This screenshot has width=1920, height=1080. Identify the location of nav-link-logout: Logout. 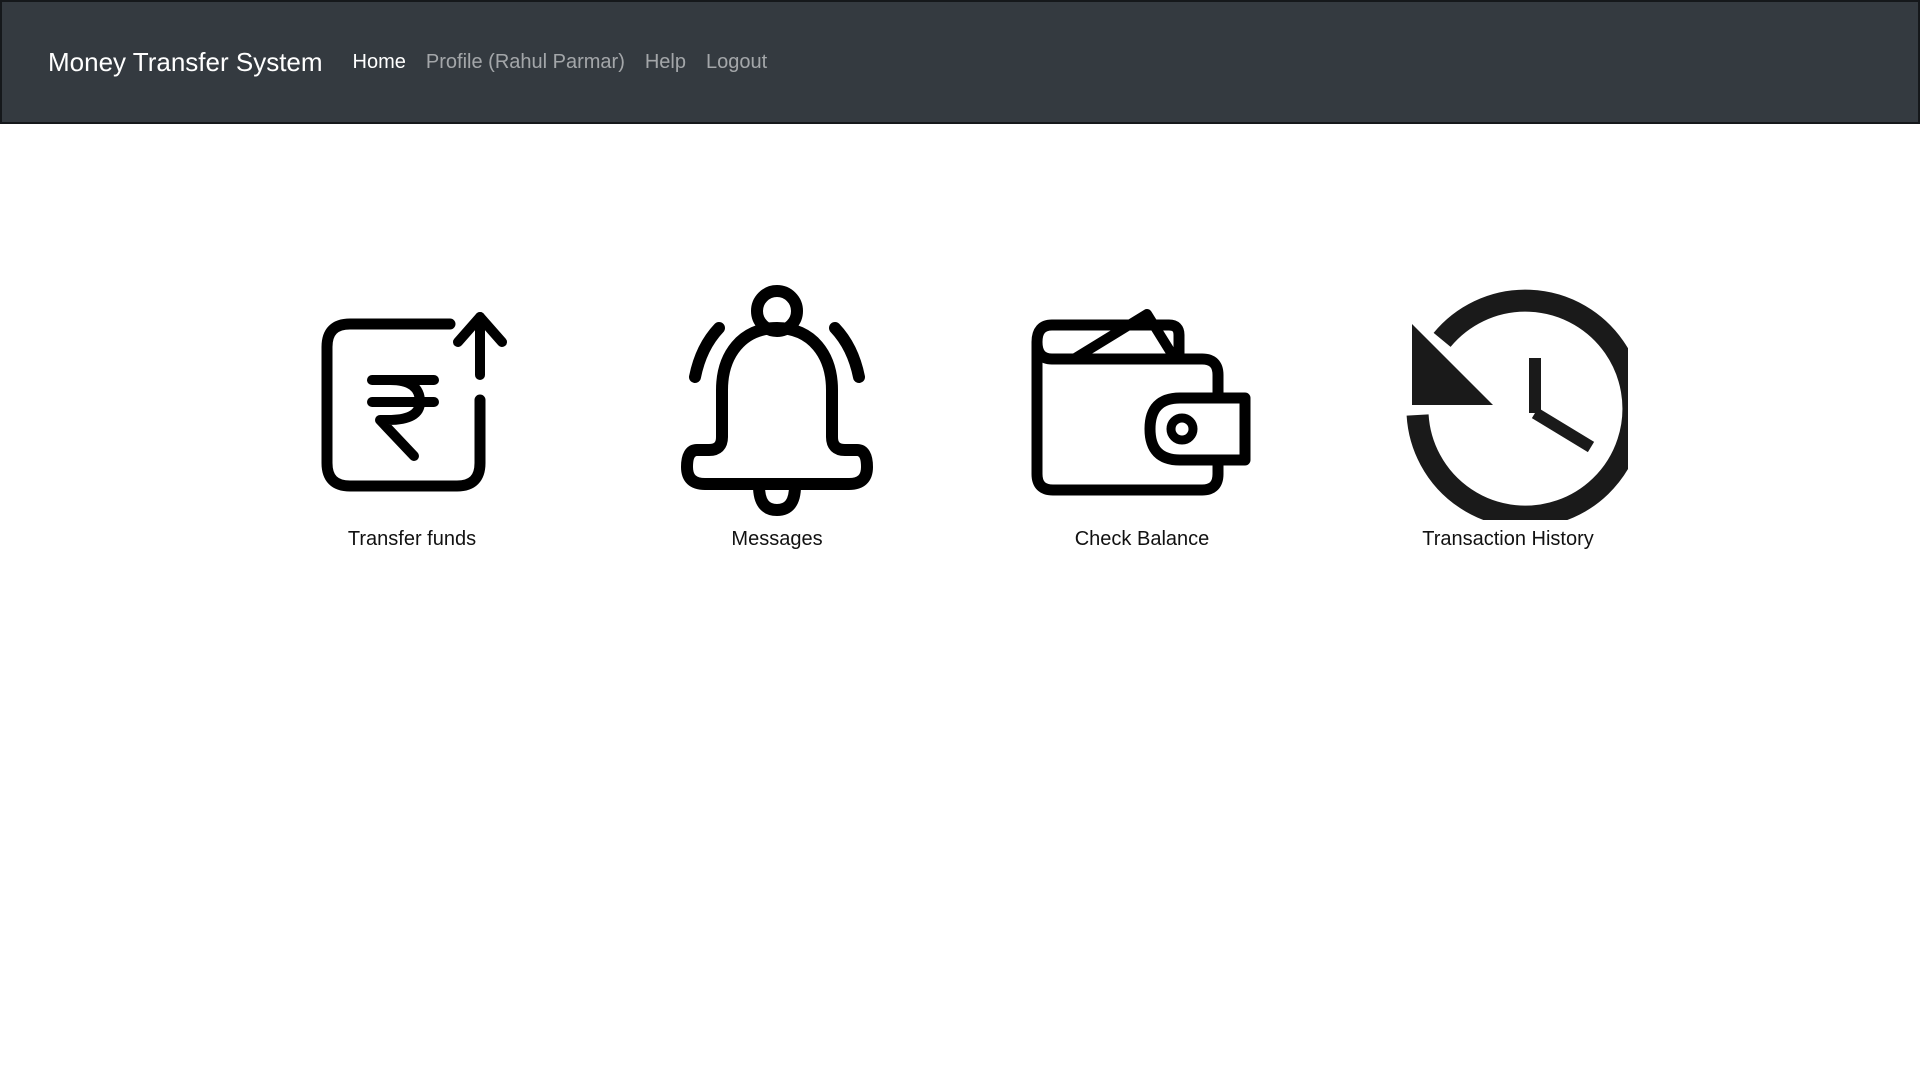
(736, 62).